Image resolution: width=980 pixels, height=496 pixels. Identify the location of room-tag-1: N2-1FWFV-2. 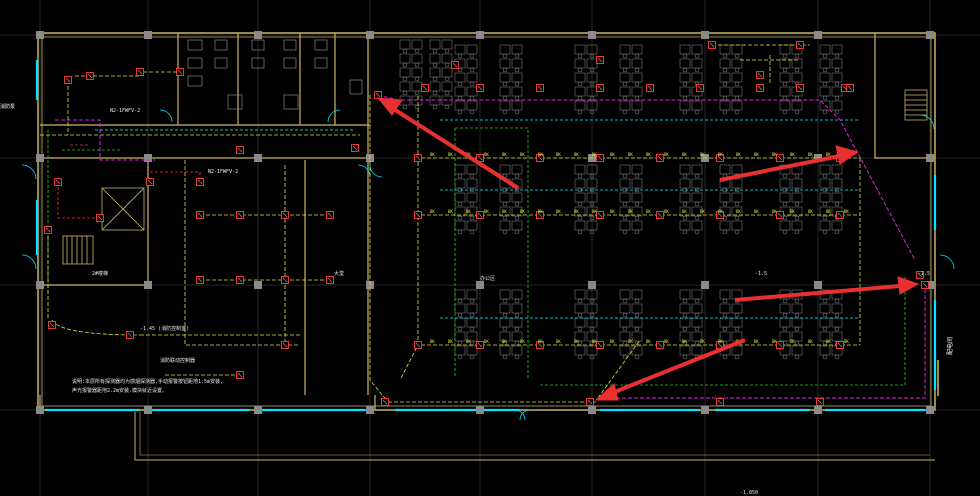
(125, 111).